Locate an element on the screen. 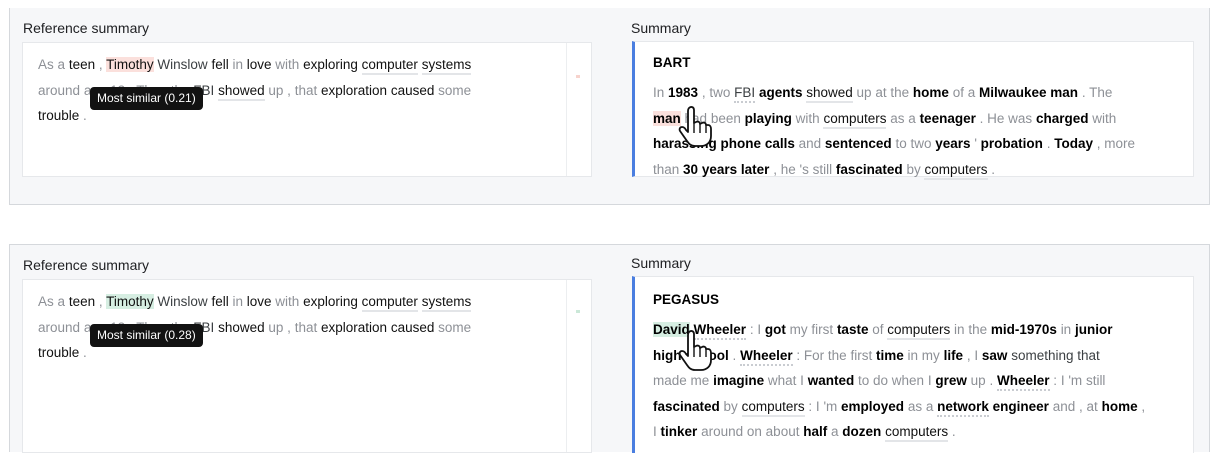 This screenshot has height=453, width=1210. model-name: BART is located at coordinates (672, 62).